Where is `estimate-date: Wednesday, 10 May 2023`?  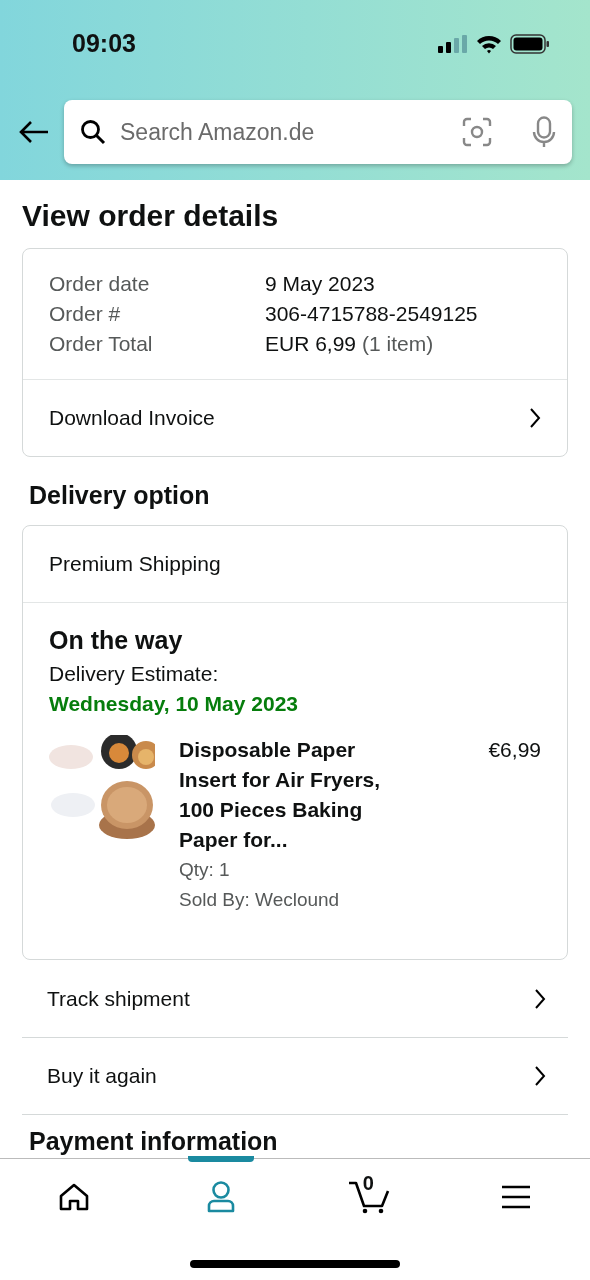
estimate-date: Wednesday, 10 May 2023 is located at coordinates (174, 704).